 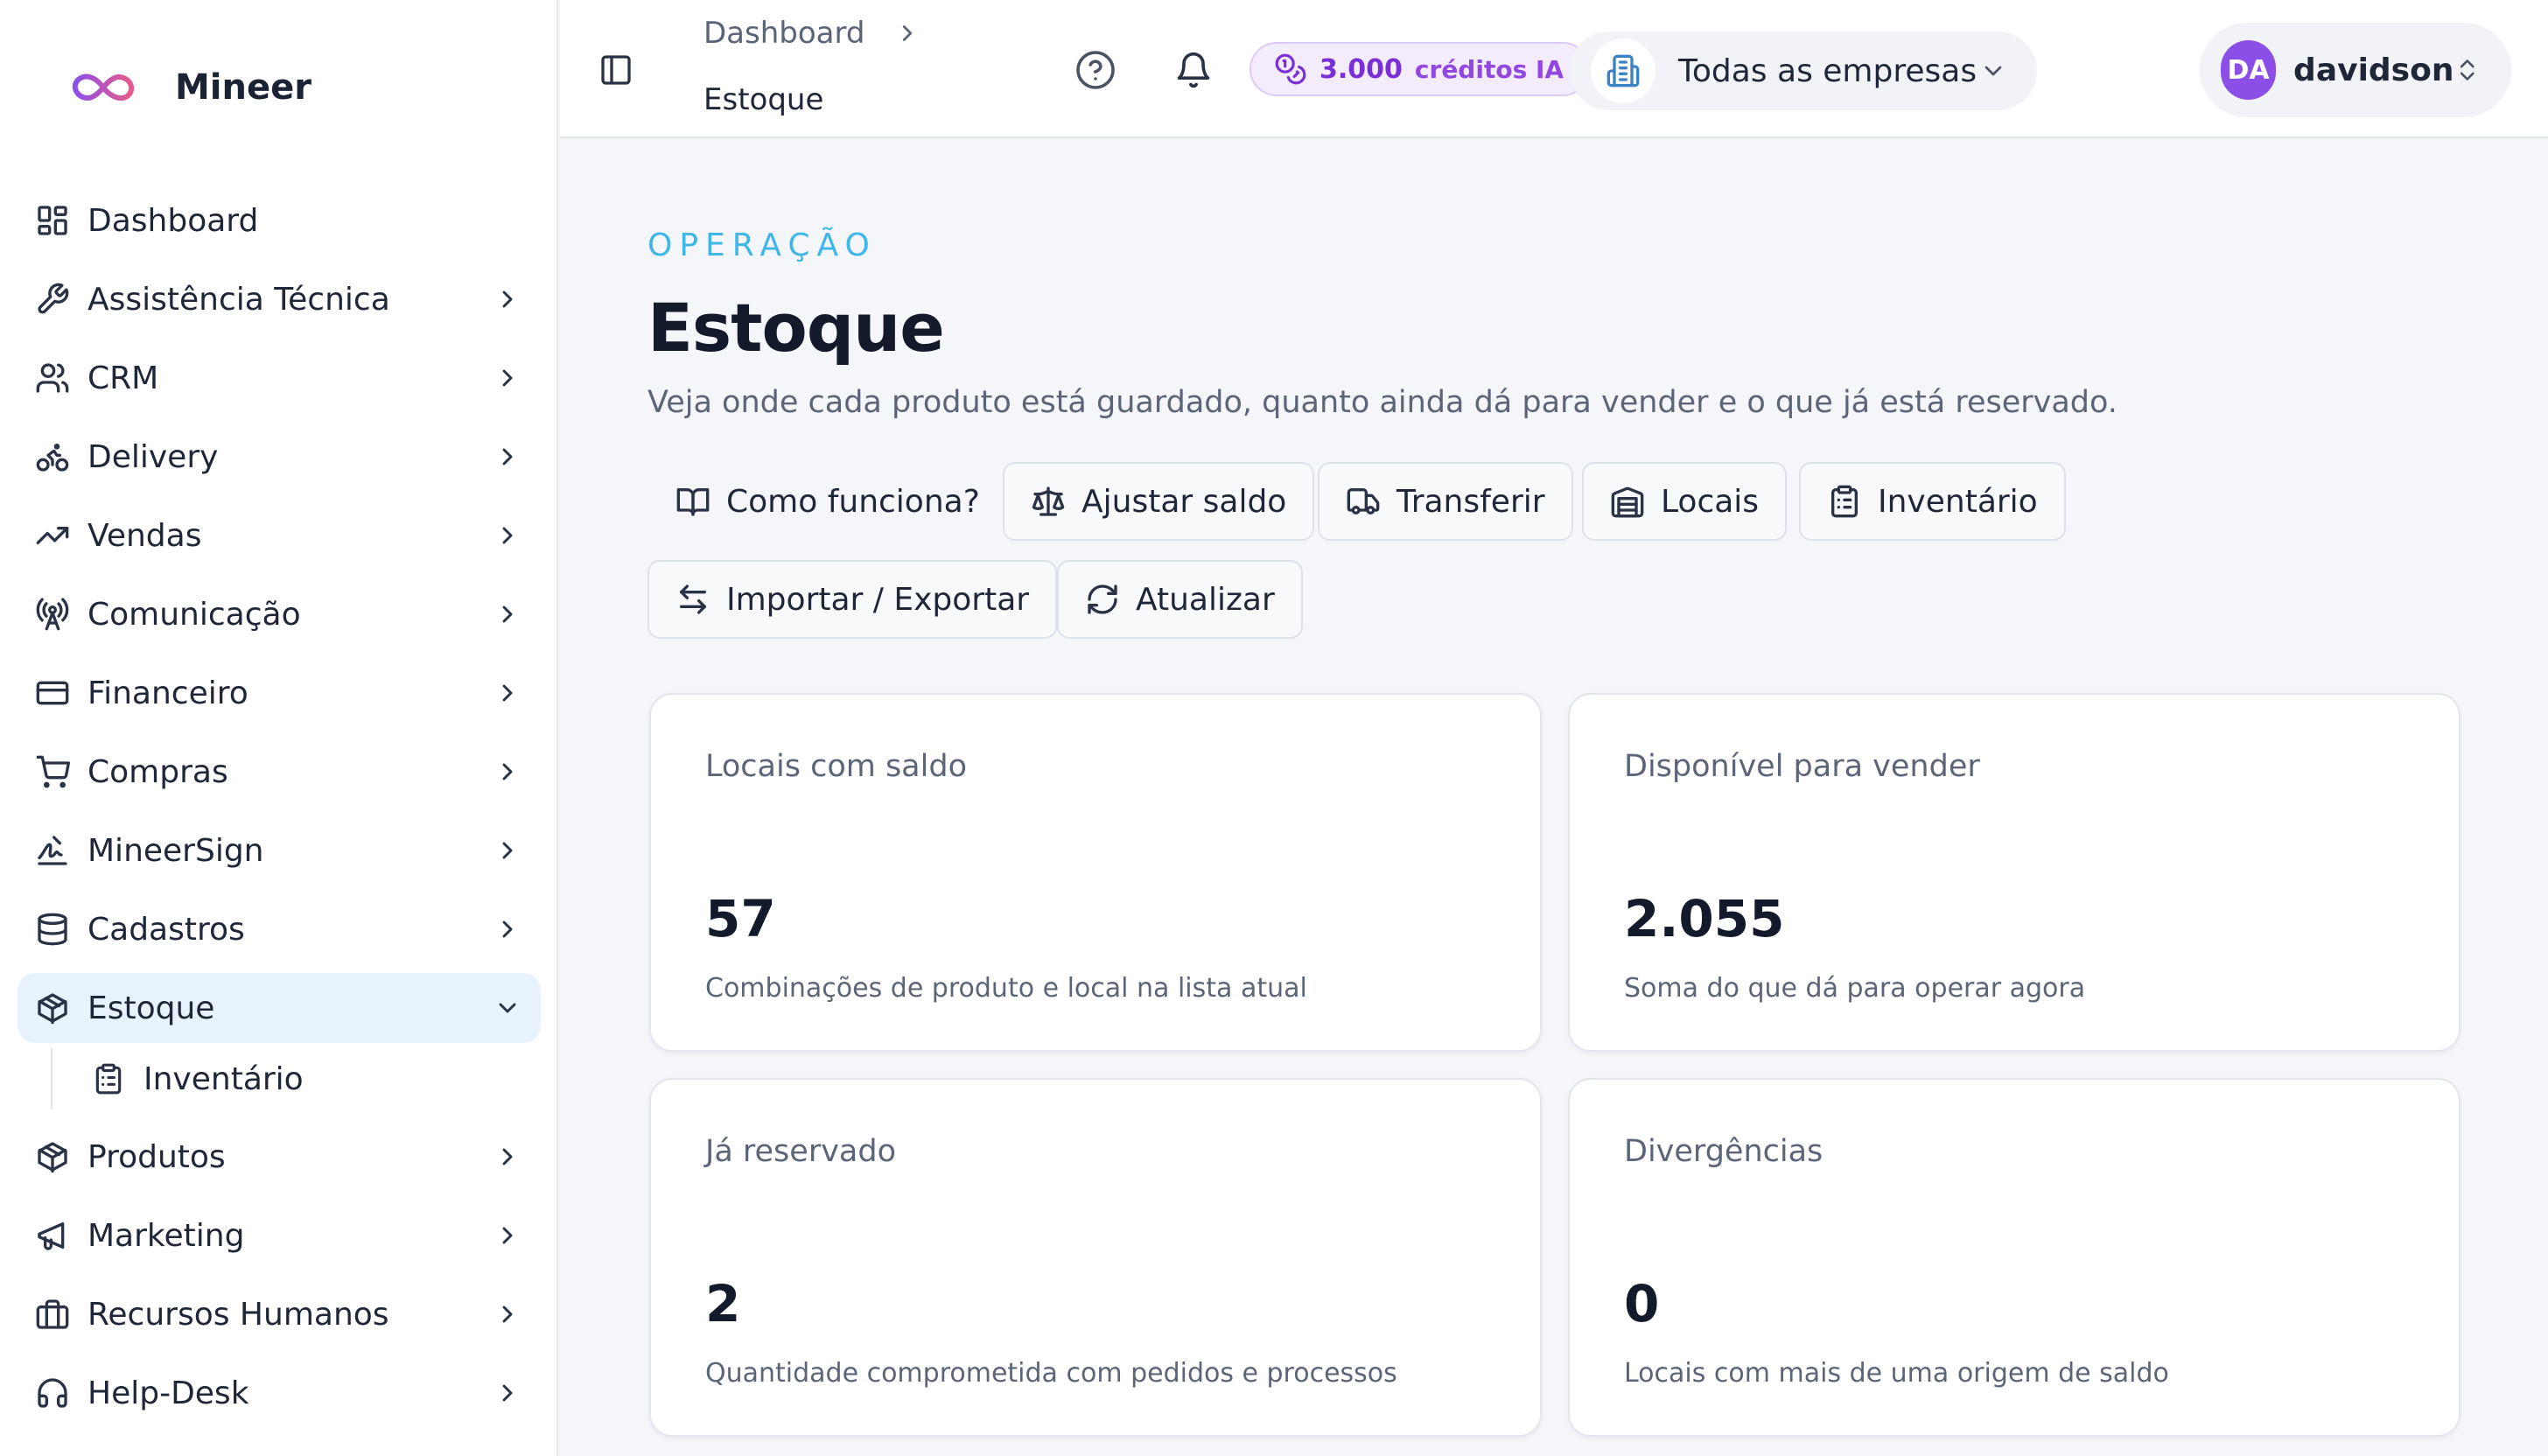 What do you see at coordinates (279, 299) in the screenshot?
I see `sidebar-item-assistencia-tecnica: Assistência Técnica` at bounding box center [279, 299].